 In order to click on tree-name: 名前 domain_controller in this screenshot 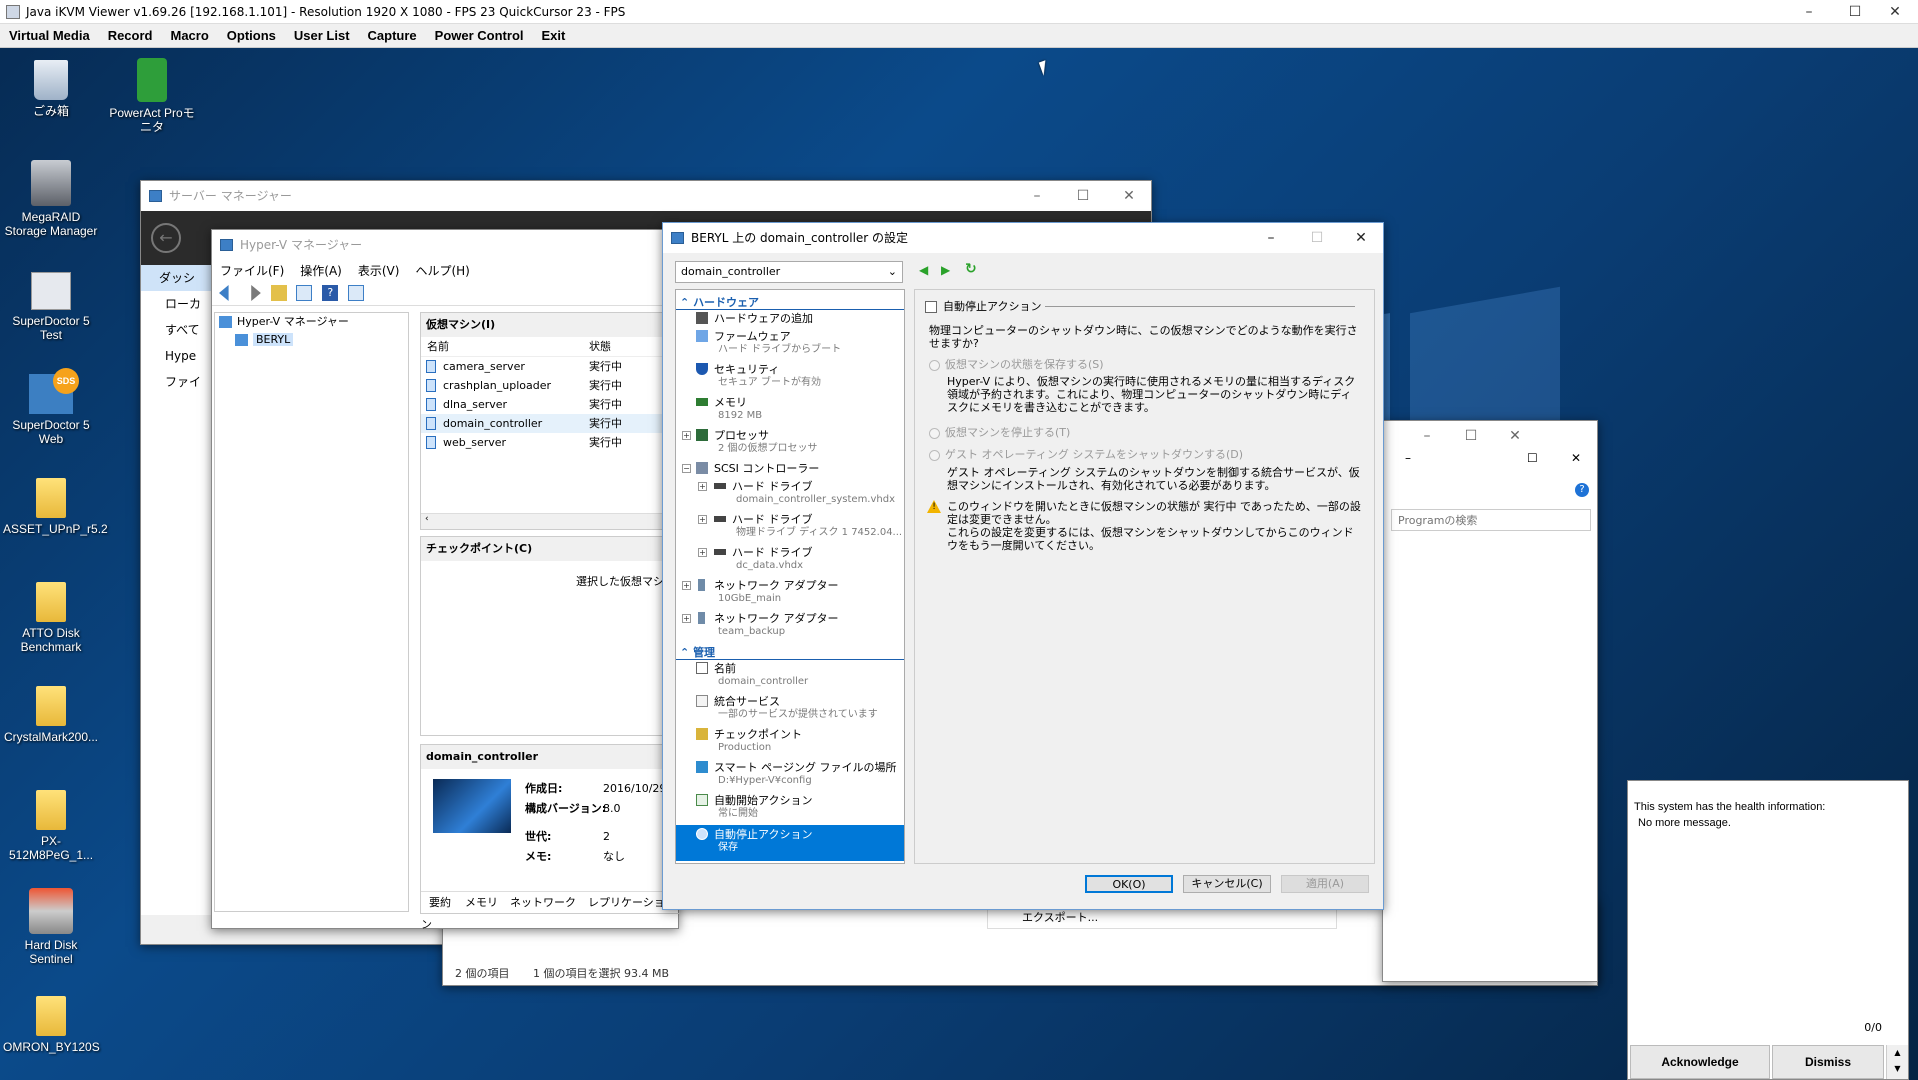, I will do `click(752, 675)`.